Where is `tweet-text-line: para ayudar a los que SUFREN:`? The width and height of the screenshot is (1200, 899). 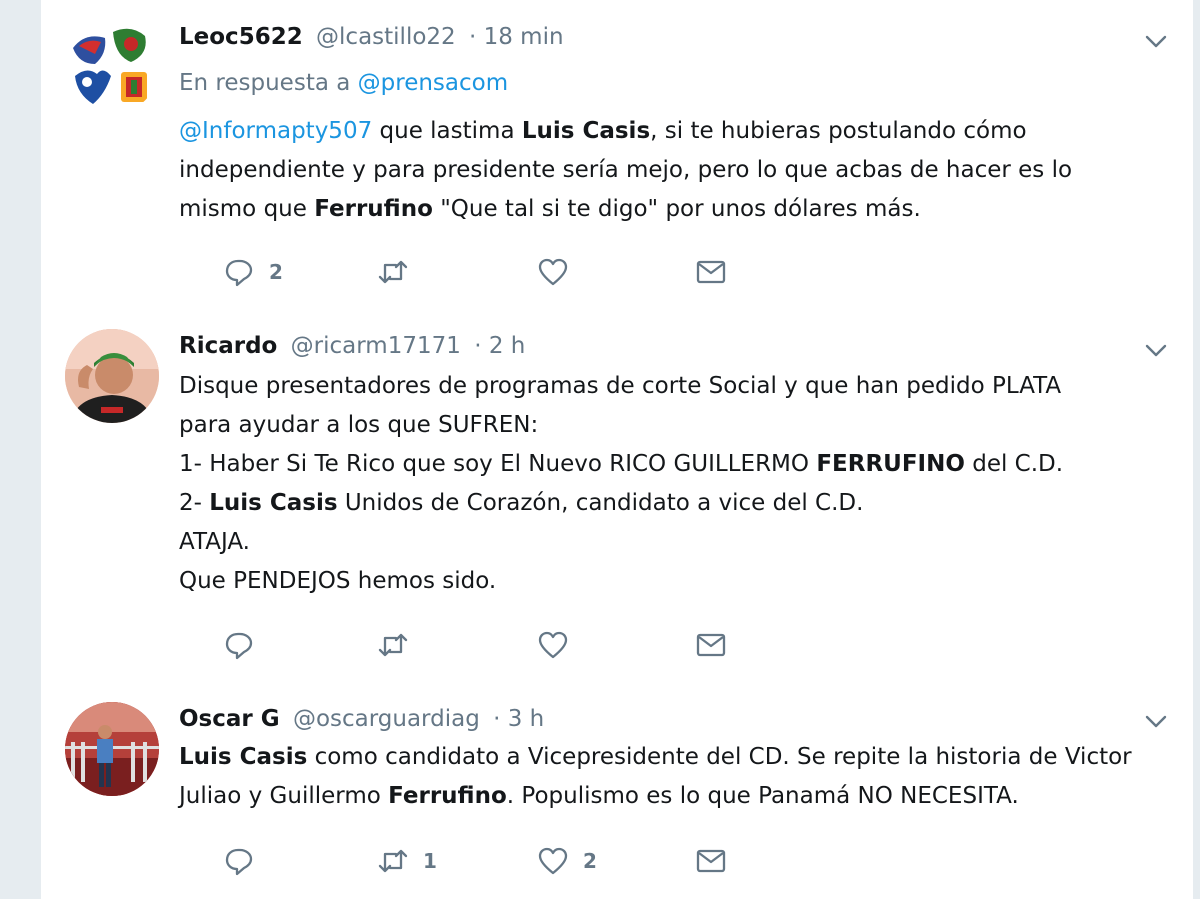
tweet-text-line: para ayudar a los que SUFREN: is located at coordinates (674, 425).